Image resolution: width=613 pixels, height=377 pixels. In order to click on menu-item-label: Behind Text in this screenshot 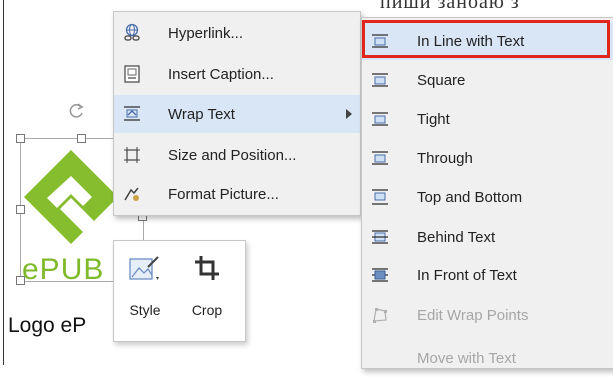, I will do `click(456, 237)`.